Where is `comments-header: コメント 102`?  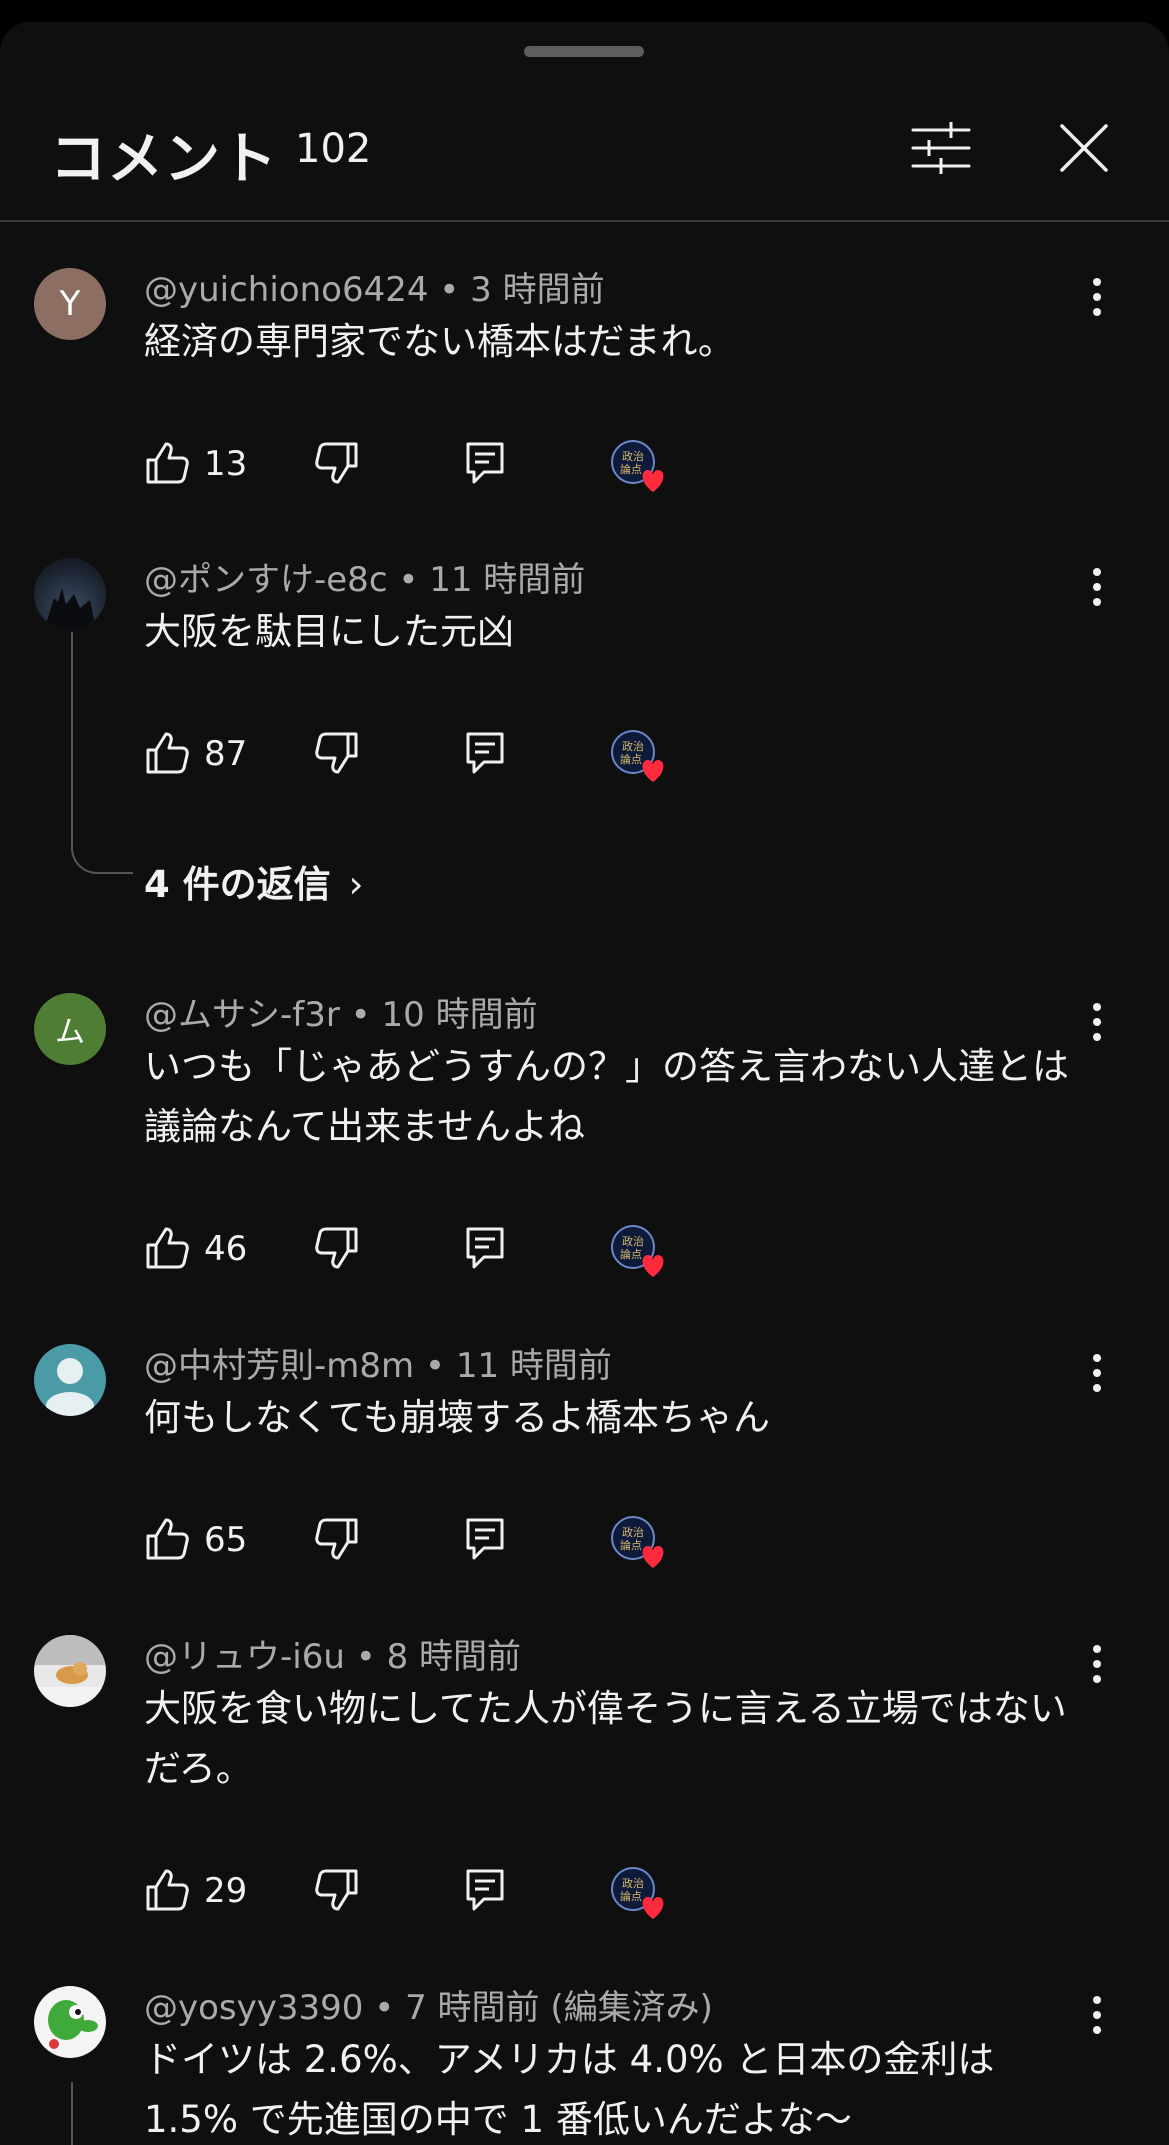 comments-header: コメント 102 is located at coordinates (584, 121).